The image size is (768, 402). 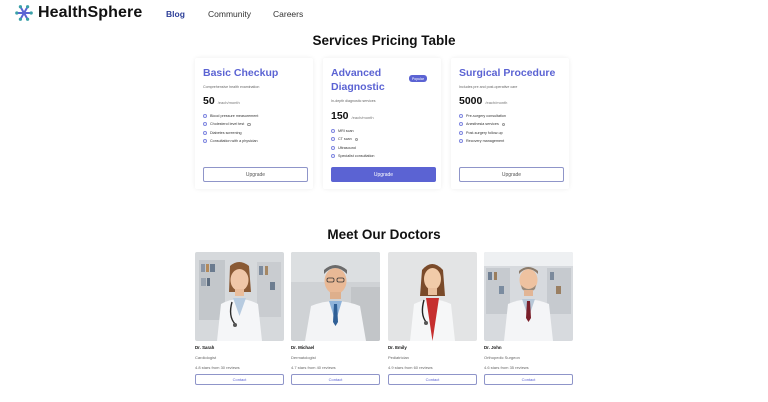 I want to click on doctor-rating: 4.7 stars from 40 reviews, so click(x=313, y=367).